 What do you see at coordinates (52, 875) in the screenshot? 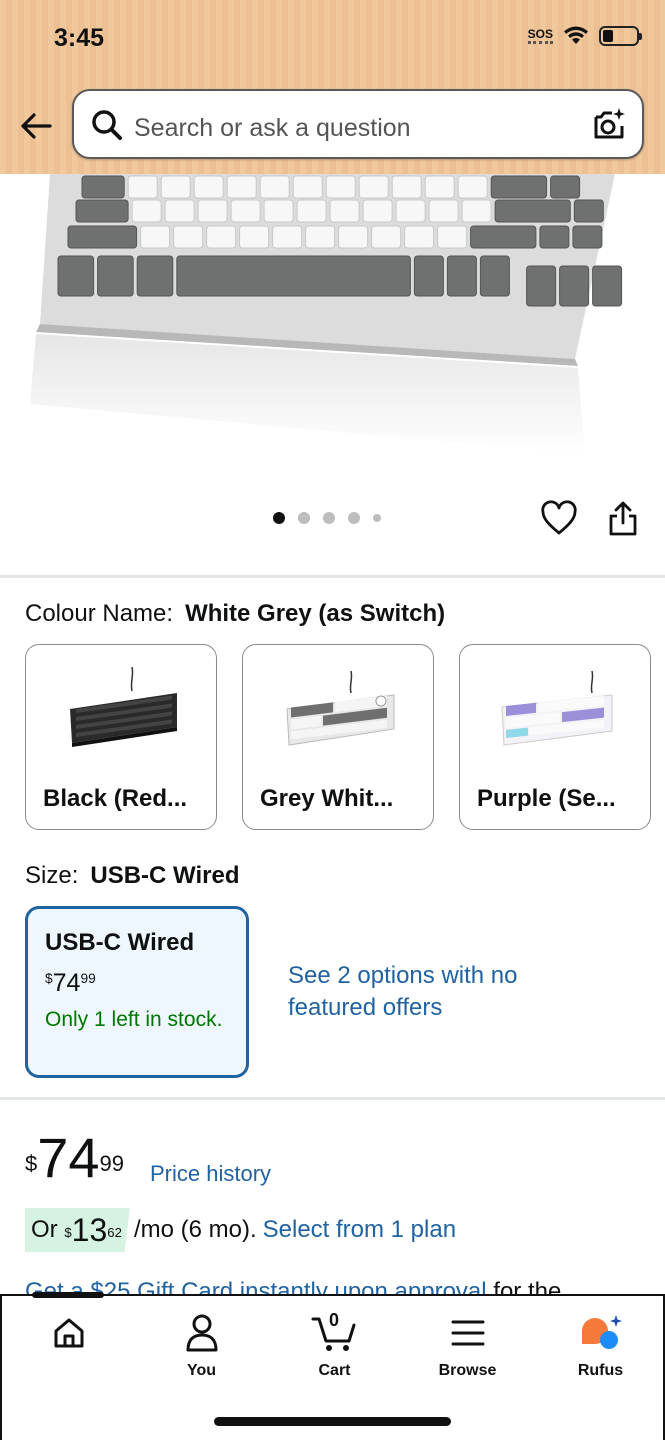
I see `size-label-text: Size:` at bounding box center [52, 875].